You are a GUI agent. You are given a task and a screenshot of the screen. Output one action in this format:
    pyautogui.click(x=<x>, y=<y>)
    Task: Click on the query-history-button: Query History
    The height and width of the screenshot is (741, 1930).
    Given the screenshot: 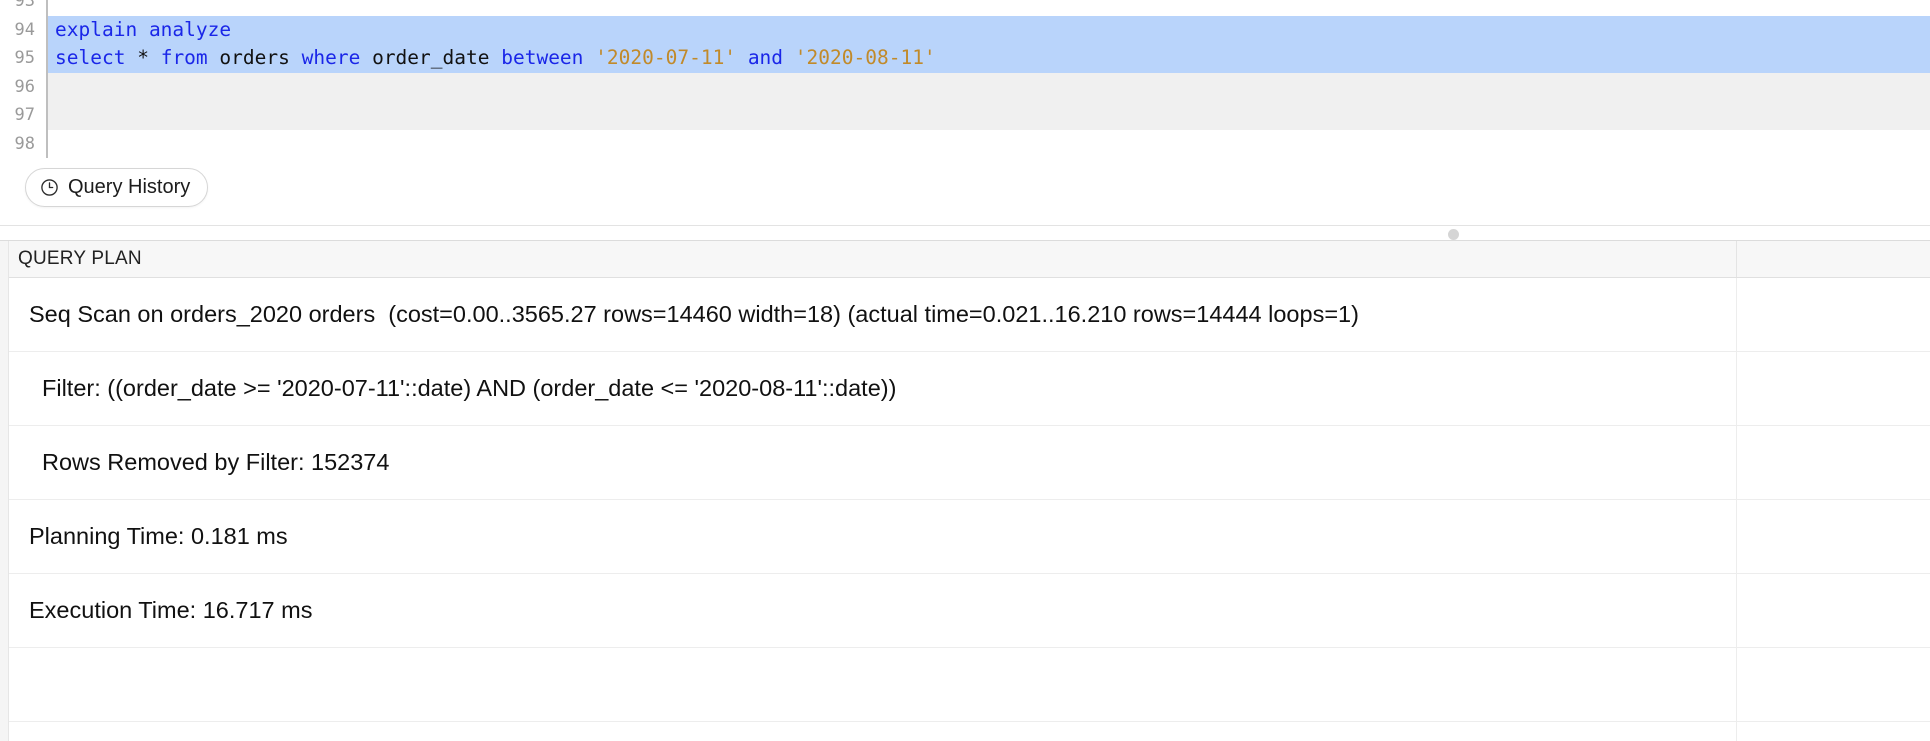 What is the action you would take?
    pyautogui.click(x=117, y=187)
    